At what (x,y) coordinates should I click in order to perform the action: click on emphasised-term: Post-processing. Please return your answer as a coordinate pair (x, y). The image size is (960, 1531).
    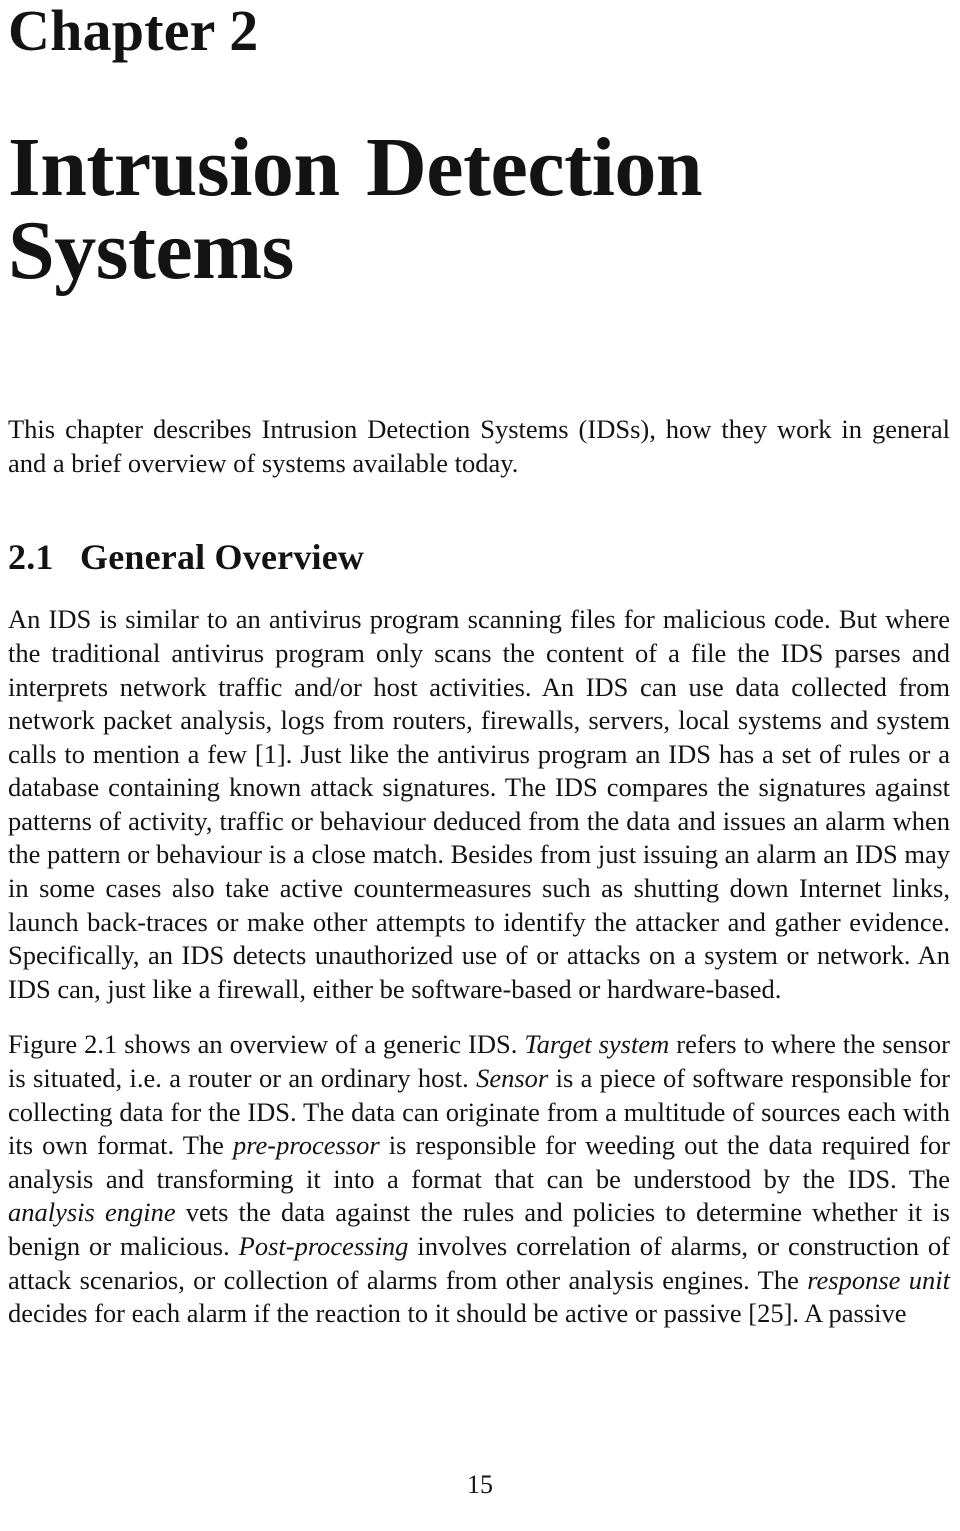
    Looking at the image, I should click on (323, 1246).